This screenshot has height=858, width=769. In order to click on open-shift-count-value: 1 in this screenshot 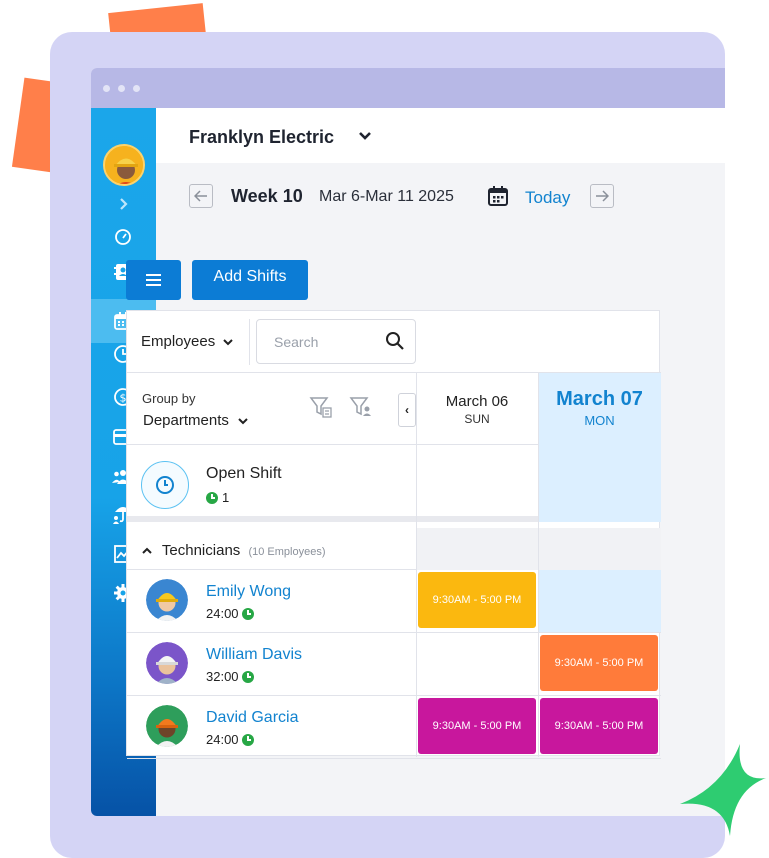, I will do `click(226, 497)`.